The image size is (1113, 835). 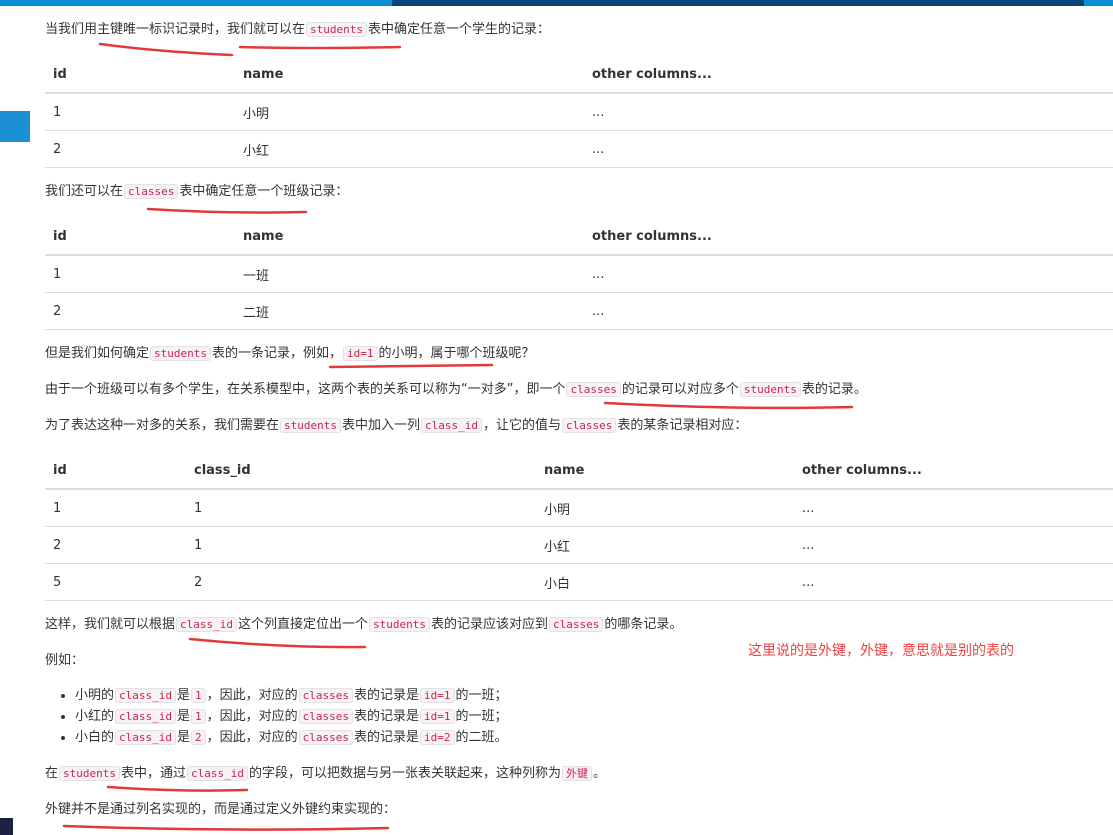 I want to click on text: 当我们用主键唯一标识记录时，我们就可以在, so click(x=175, y=29).